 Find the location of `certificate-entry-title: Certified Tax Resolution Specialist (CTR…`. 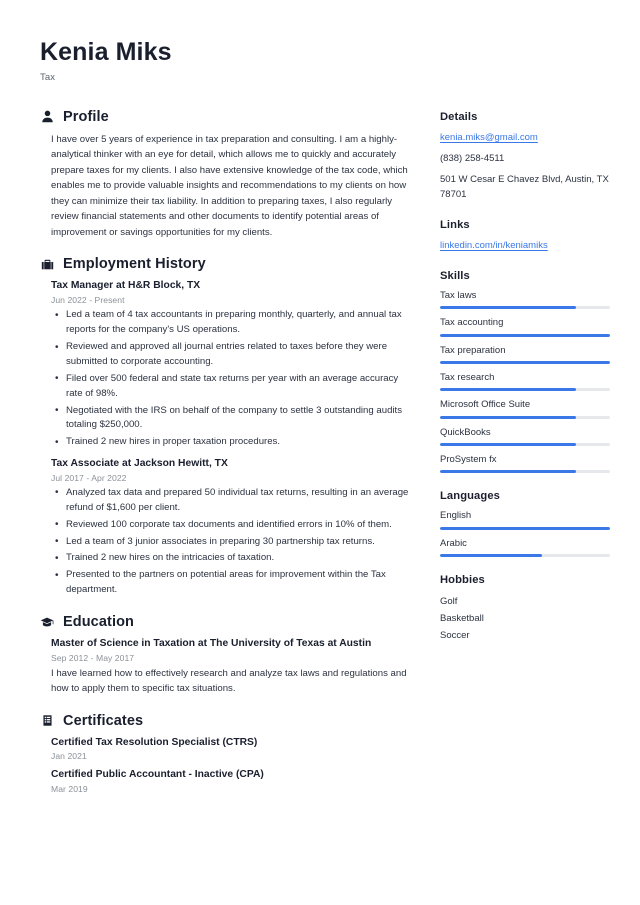

certificate-entry-title: Certified Tax Resolution Specialist (CTR… is located at coordinates (154, 742).